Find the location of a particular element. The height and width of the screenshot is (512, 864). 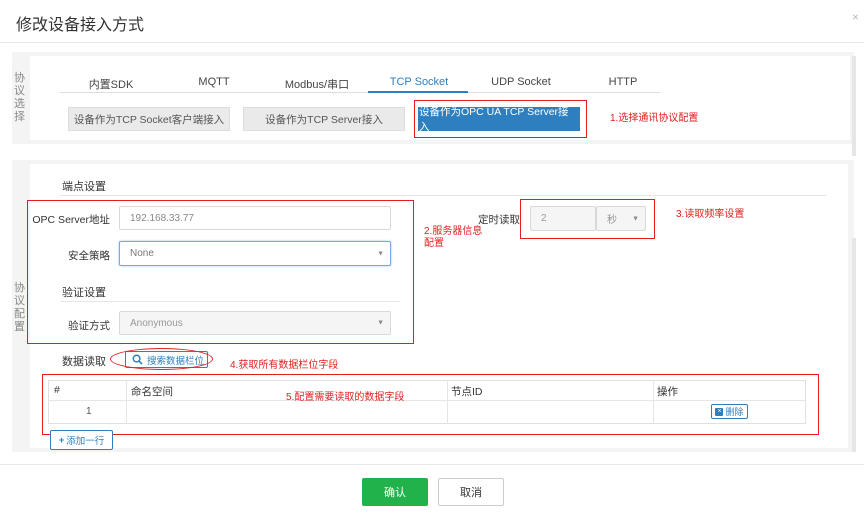

tab-udp-socket: UDP Socket is located at coordinates (521, 82).